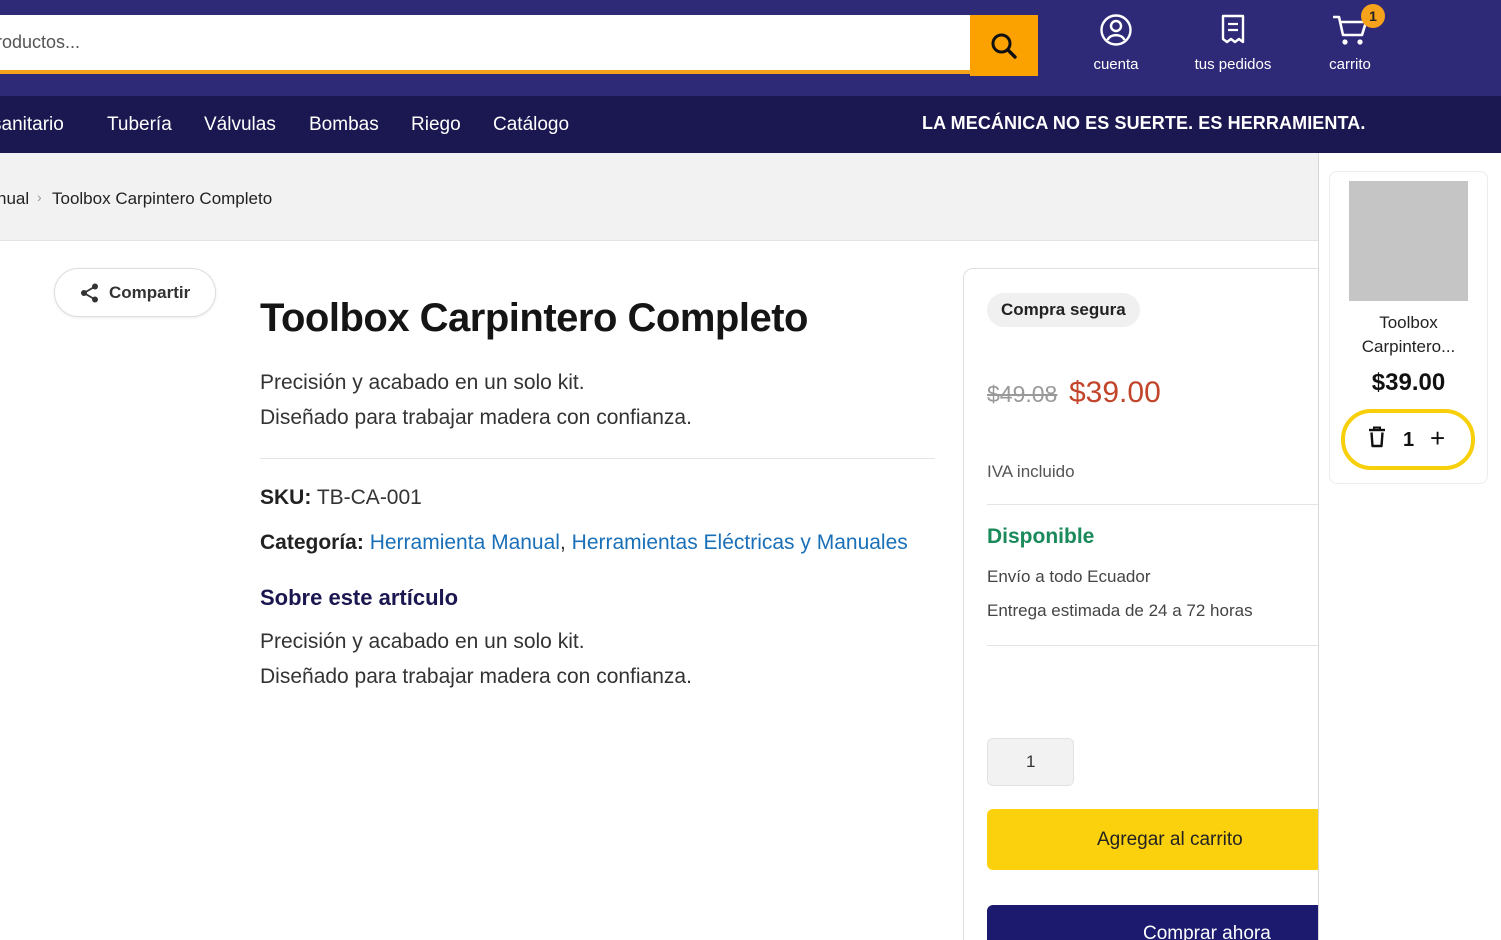  Describe the element at coordinates (14, 199) in the screenshot. I see `breadcrumb-parent: nual` at that location.